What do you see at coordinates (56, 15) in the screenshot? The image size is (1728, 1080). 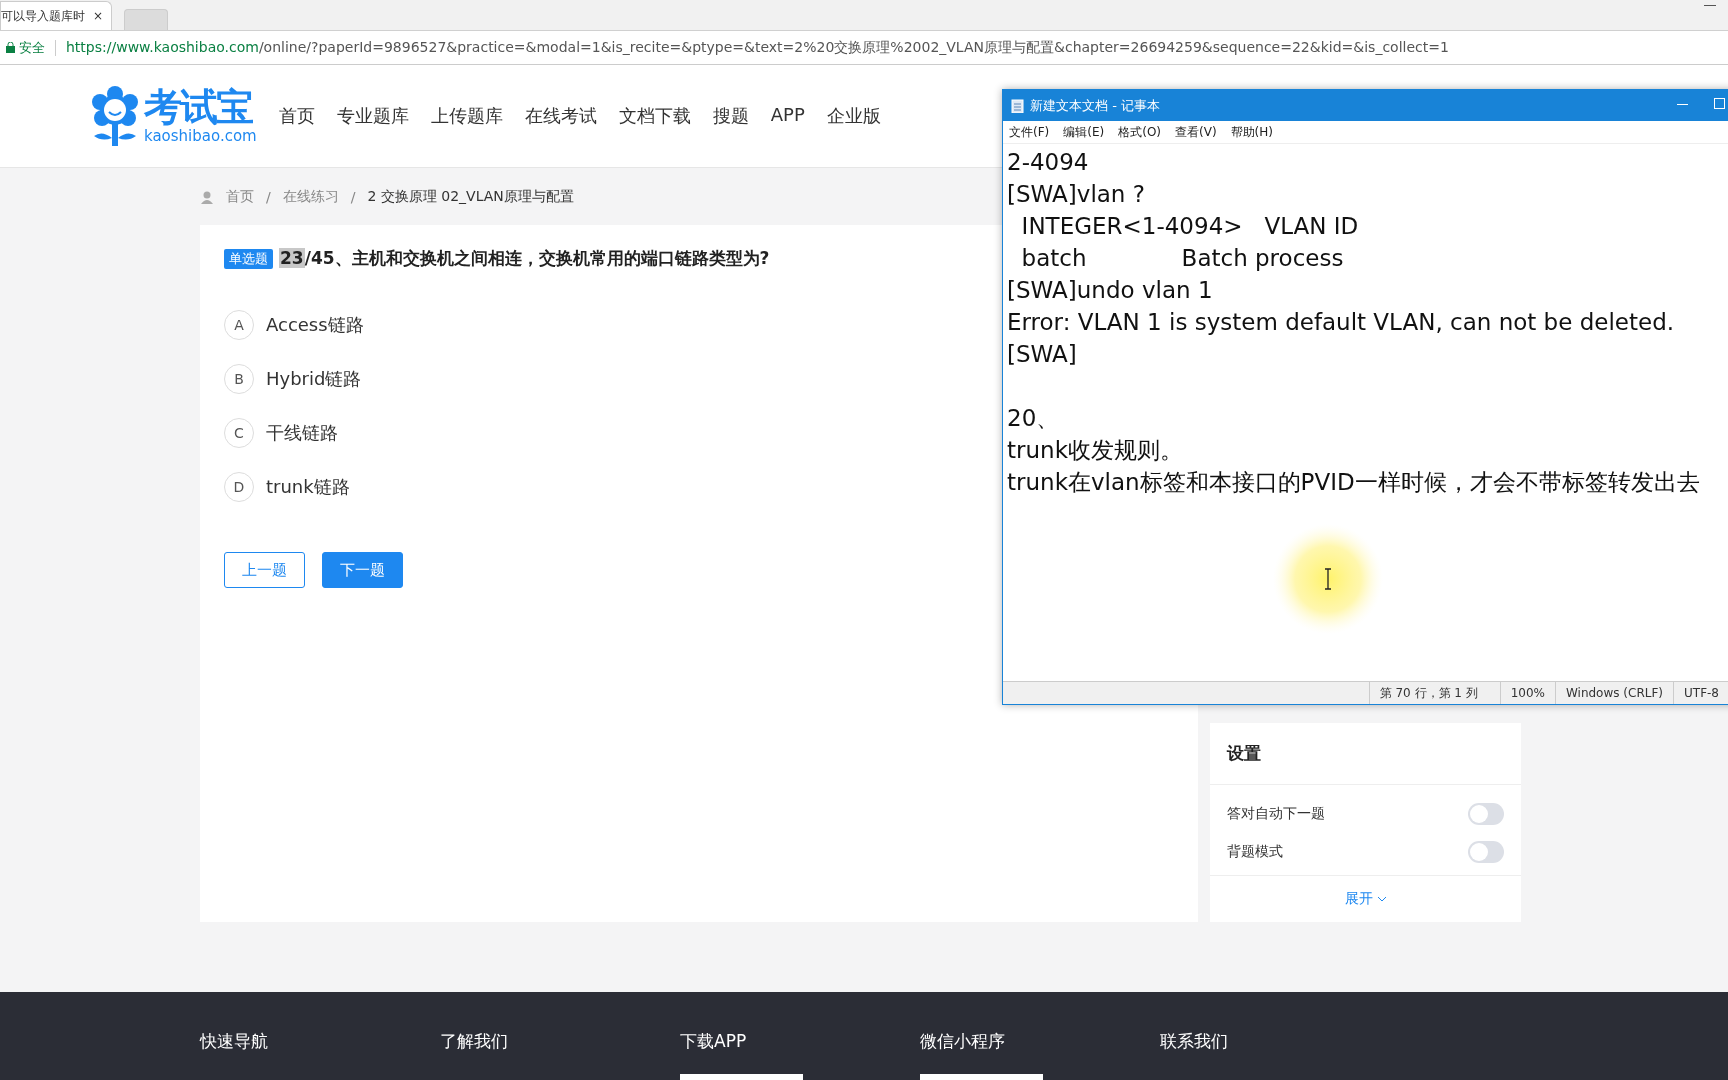 I see `browser-tab: 可以导入题库时 ×` at bounding box center [56, 15].